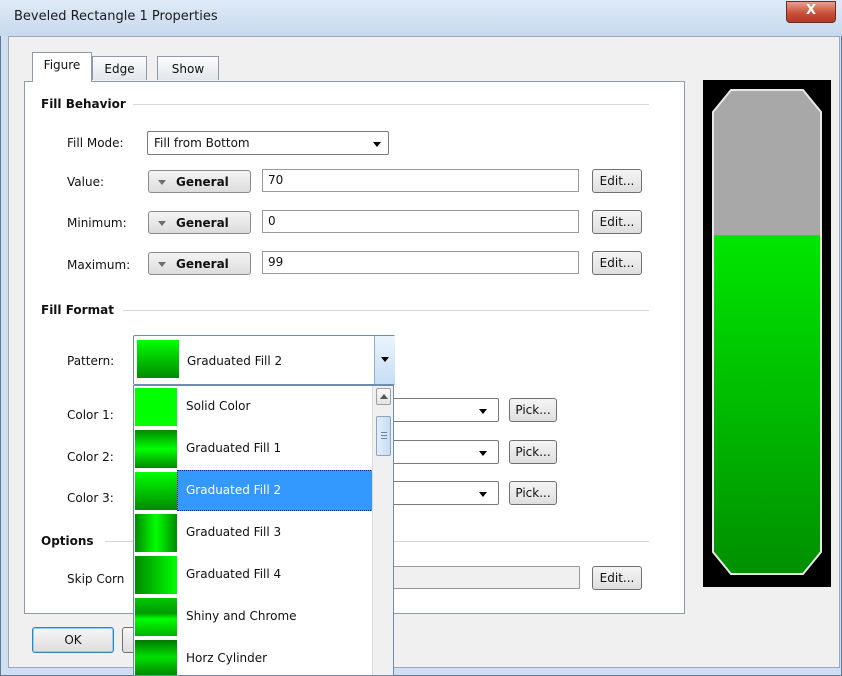  I want to click on tab-show: Show, so click(188, 68).